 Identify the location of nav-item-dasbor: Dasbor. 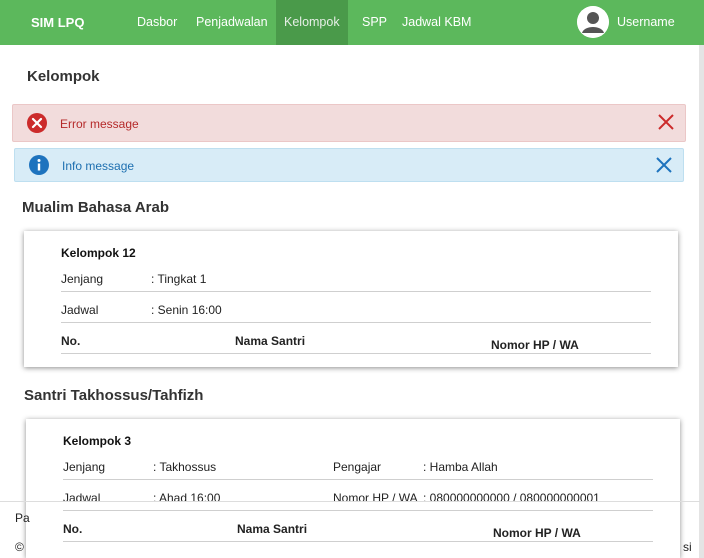
(157, 22).